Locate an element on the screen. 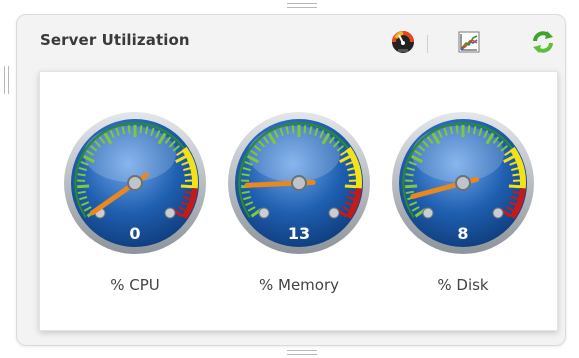 This screenshot has width=579, height=358. bottom-resize-grip is located at coordinates (302, 352).